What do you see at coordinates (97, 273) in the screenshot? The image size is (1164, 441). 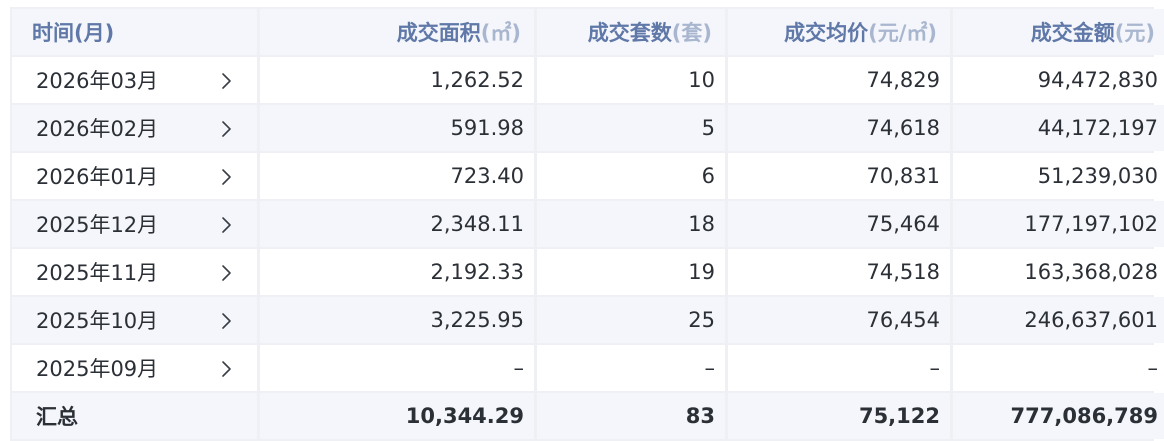 I see `month-label: 2025年11月` at bounding box center [97, 273].